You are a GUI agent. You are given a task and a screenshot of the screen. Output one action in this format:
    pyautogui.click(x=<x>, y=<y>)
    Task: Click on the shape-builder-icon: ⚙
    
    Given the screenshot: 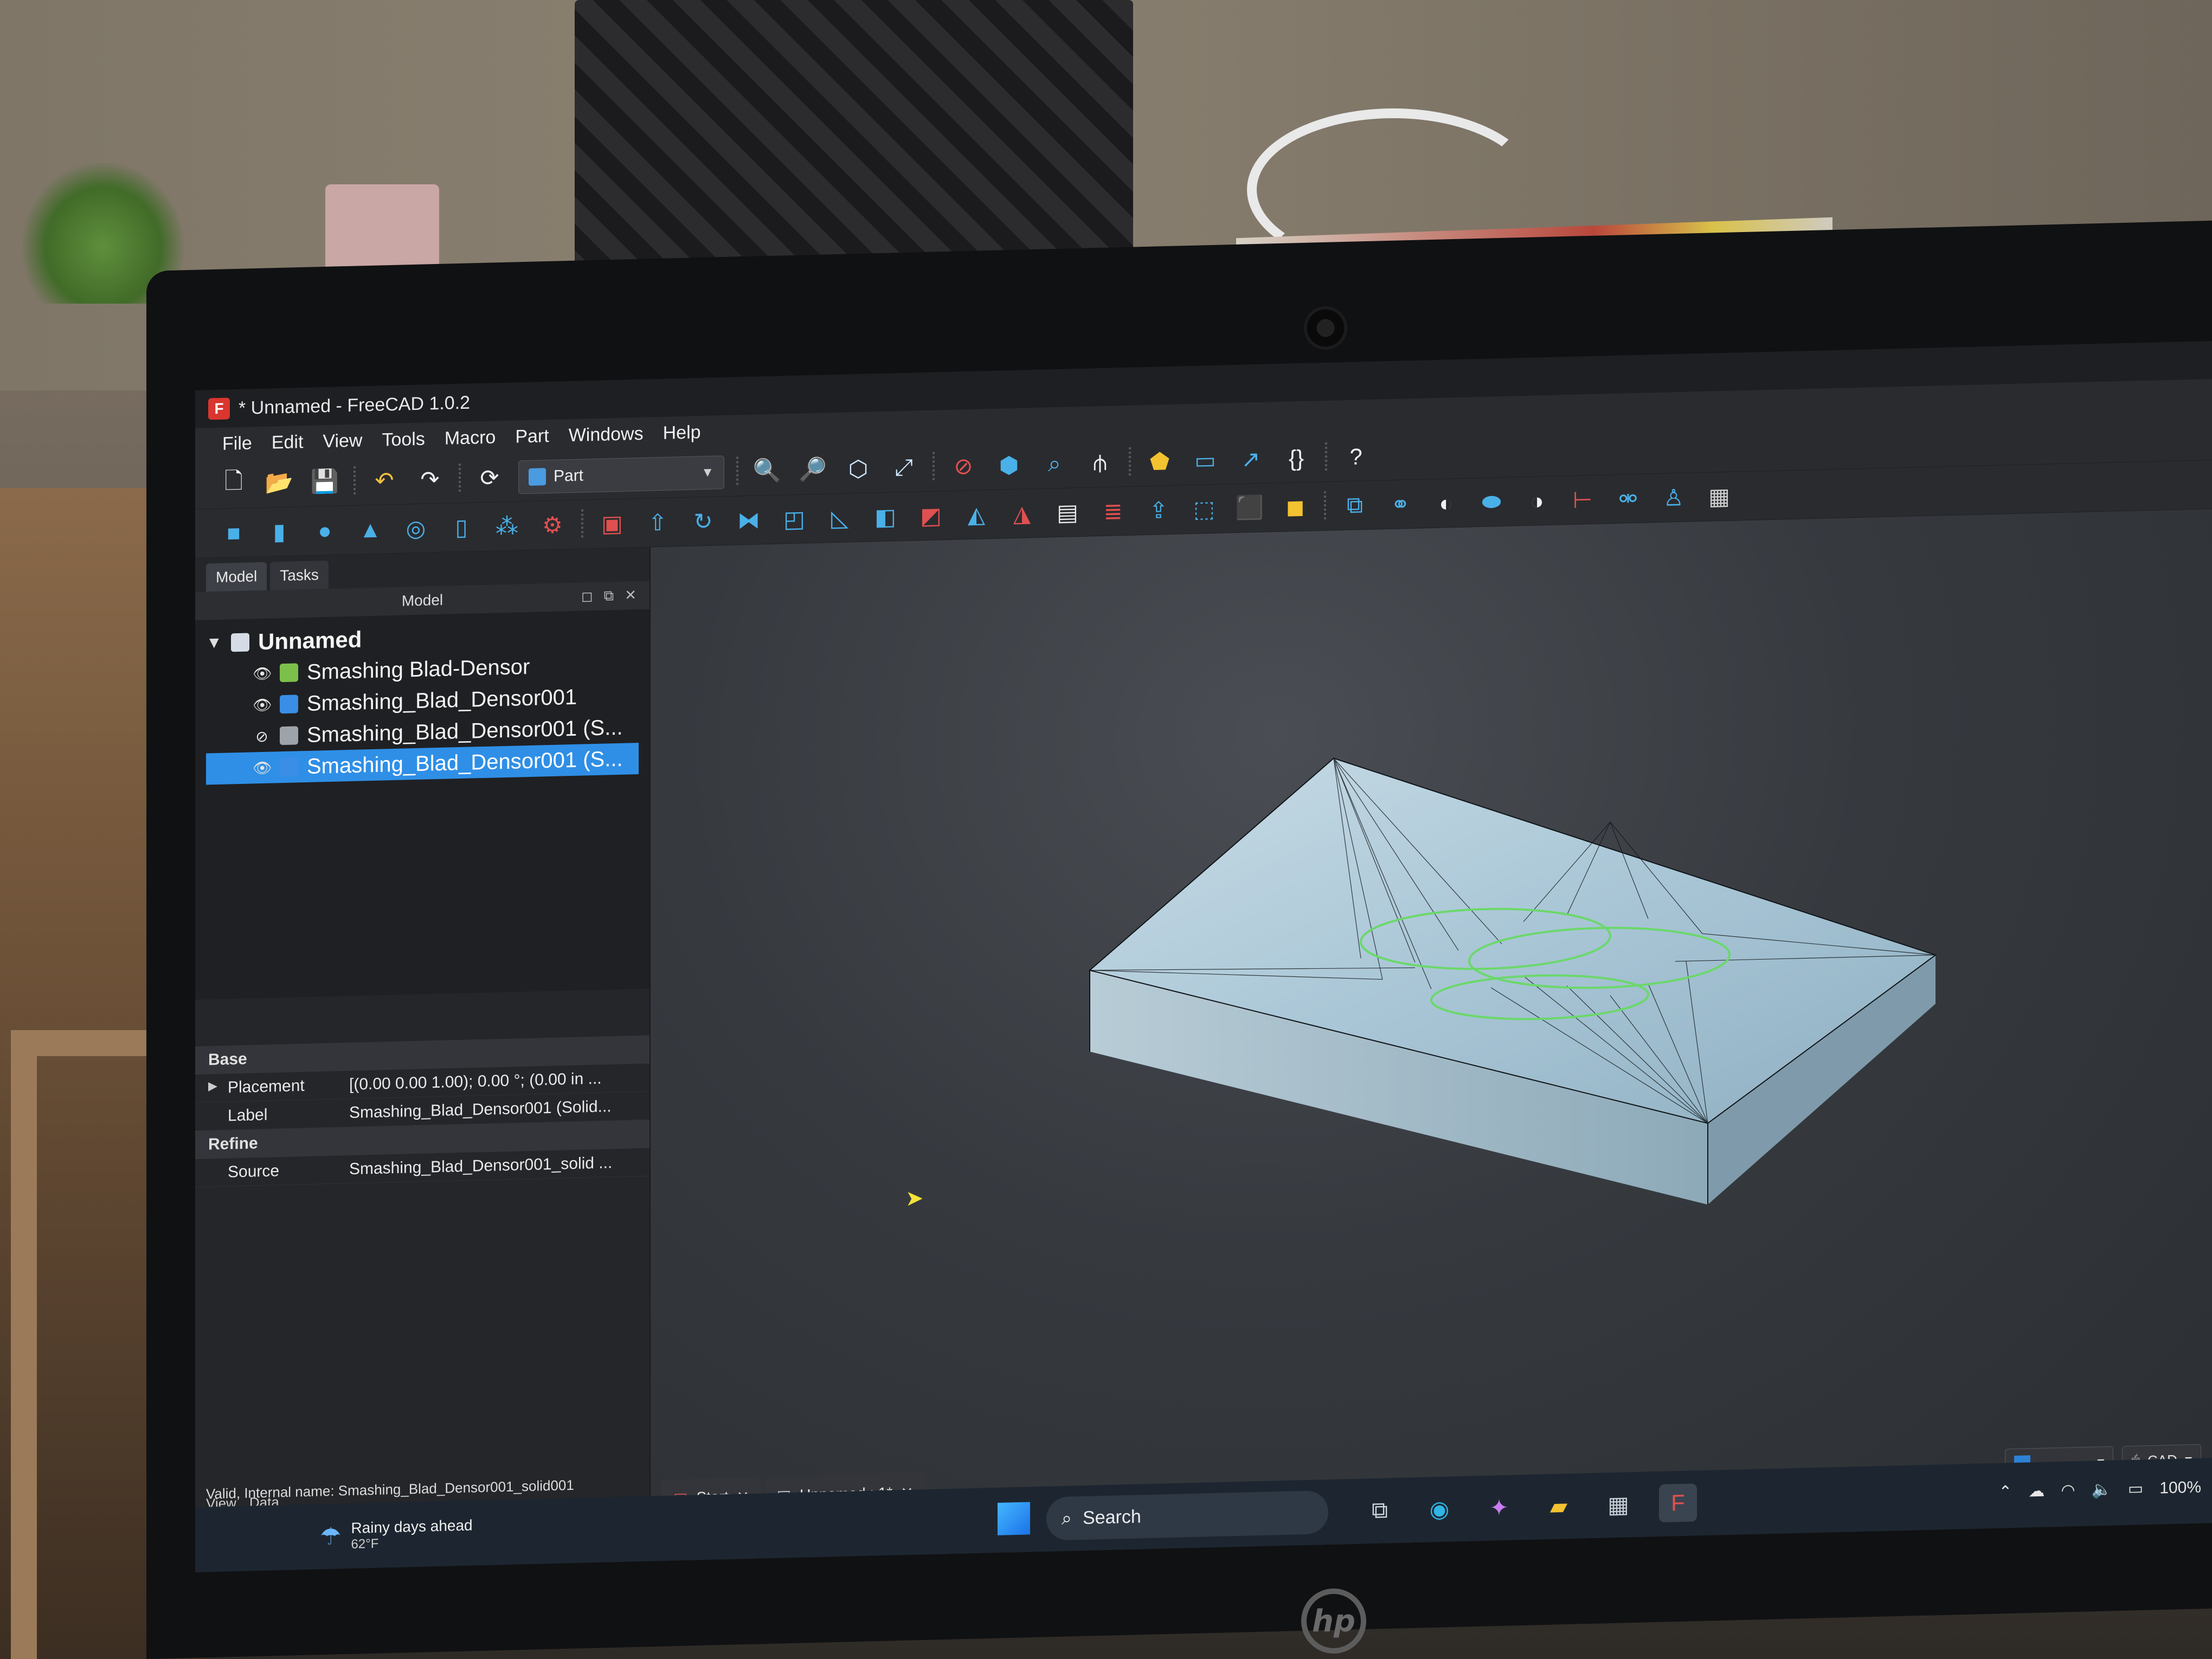 What is the action you would take?
    pyautogui.click(x=552, y=525)
    